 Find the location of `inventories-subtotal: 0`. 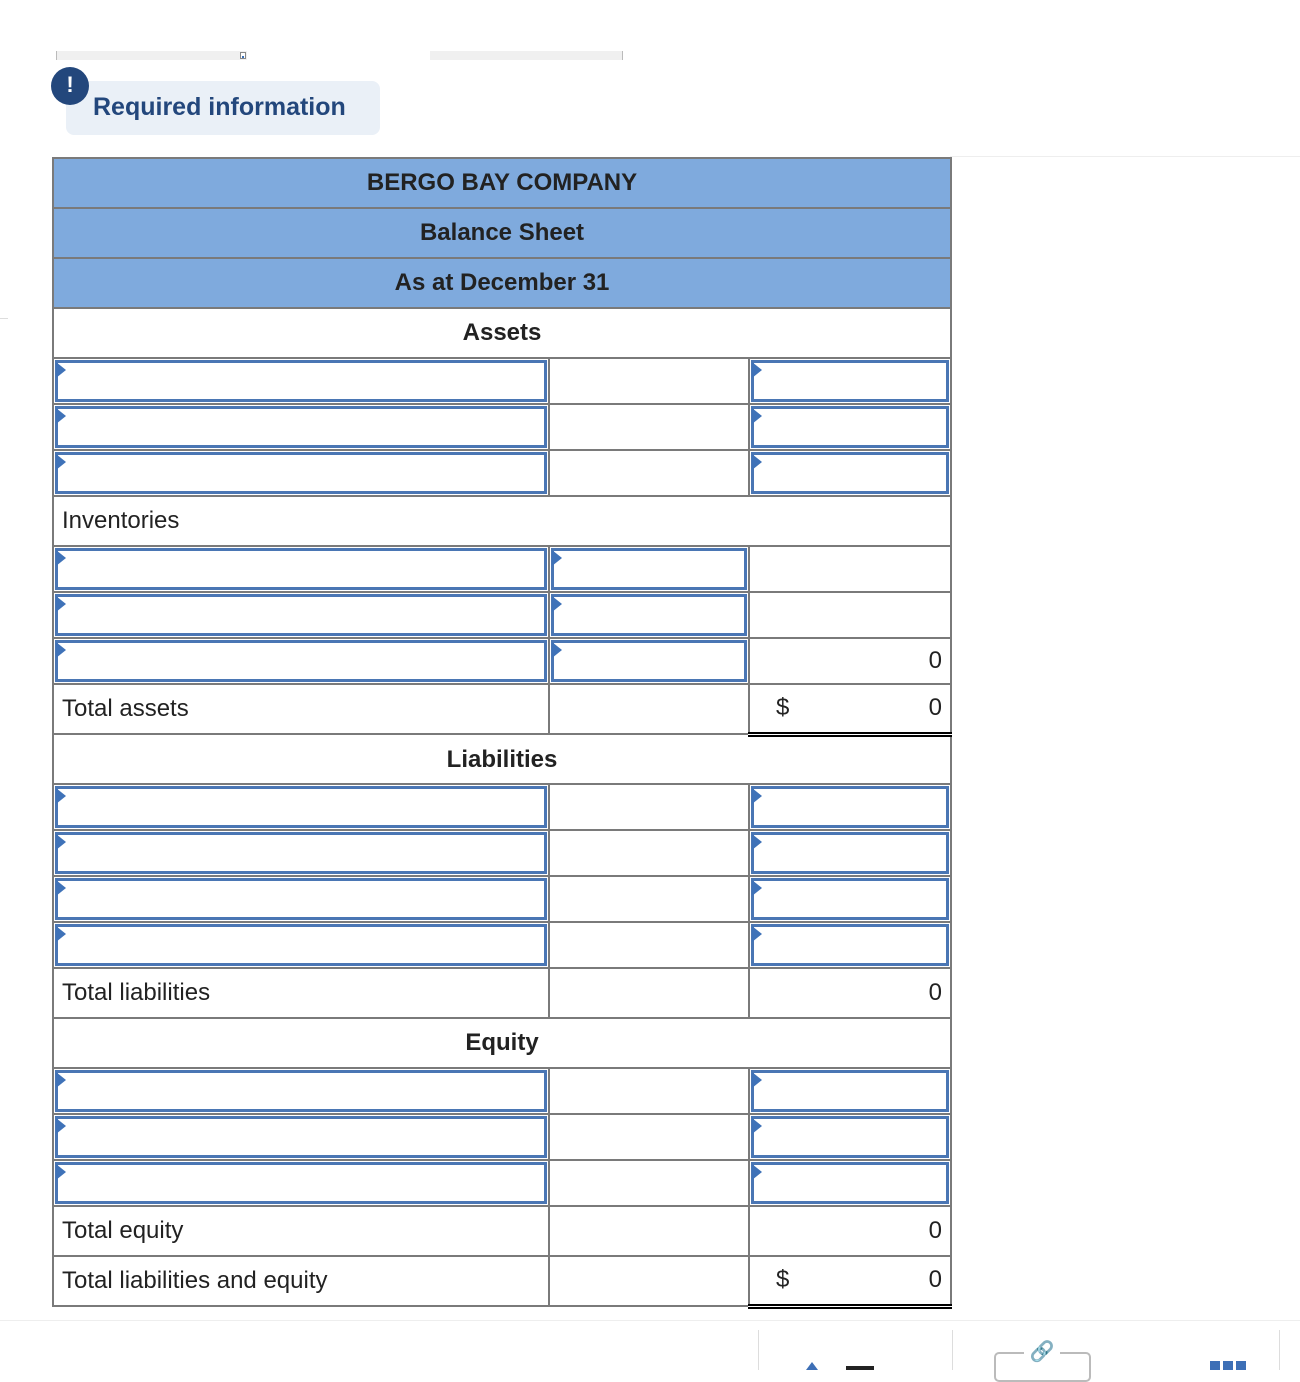

inventories-subtotal: 0 is located at coordinates (850, 661).